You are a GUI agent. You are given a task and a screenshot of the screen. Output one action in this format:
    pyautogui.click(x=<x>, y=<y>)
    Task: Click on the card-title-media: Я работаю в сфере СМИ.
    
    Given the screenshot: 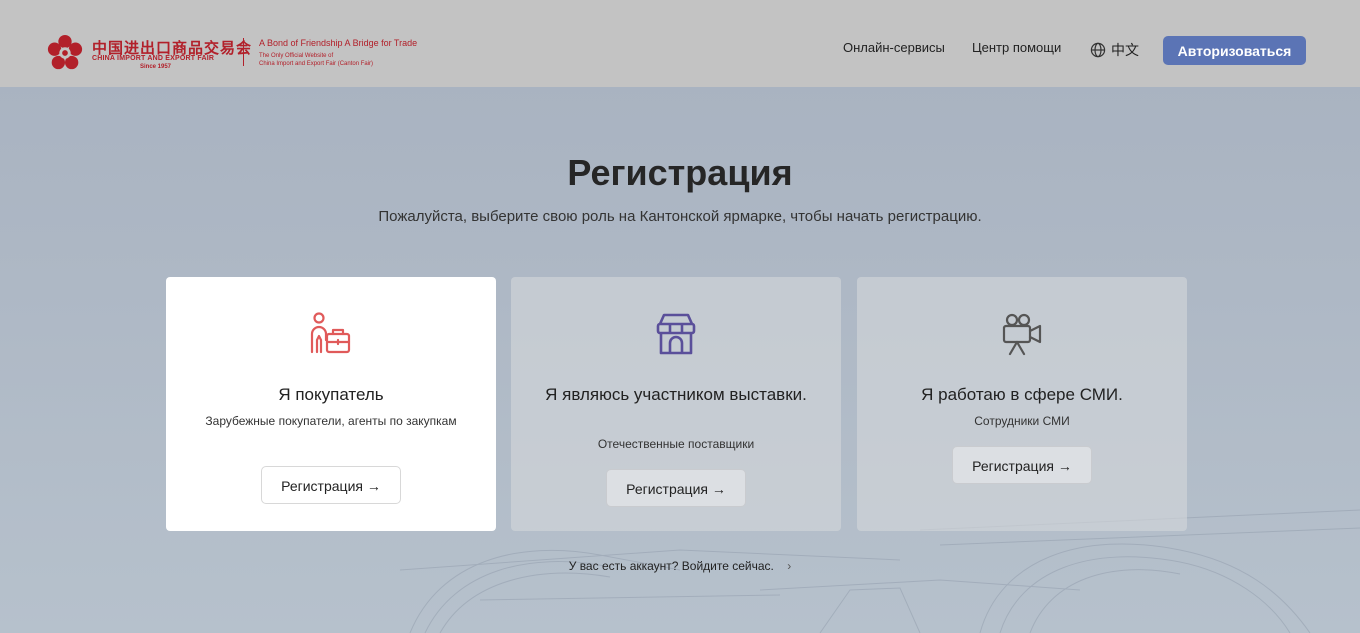 What is the action you would take?
    pyautogui.click(x=1022, y=394)
    